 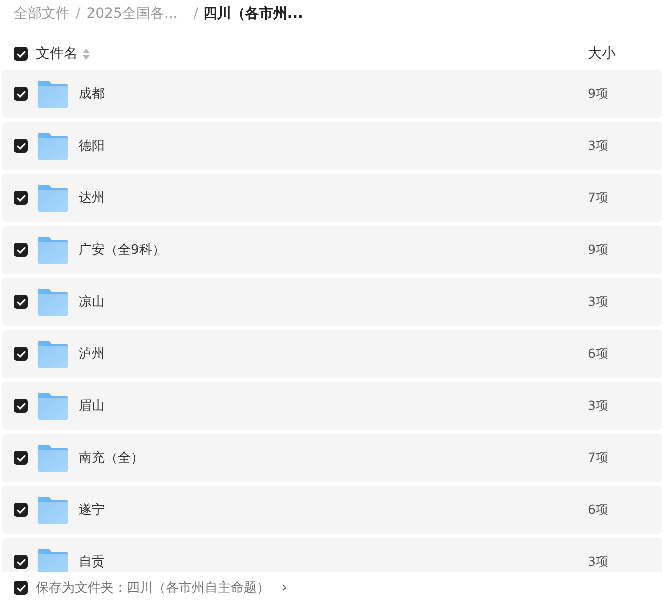 What do you see at coordinates (92, 94) in the screenshot?
I see `folder-name: 成都` at bounding box center [92, 94].